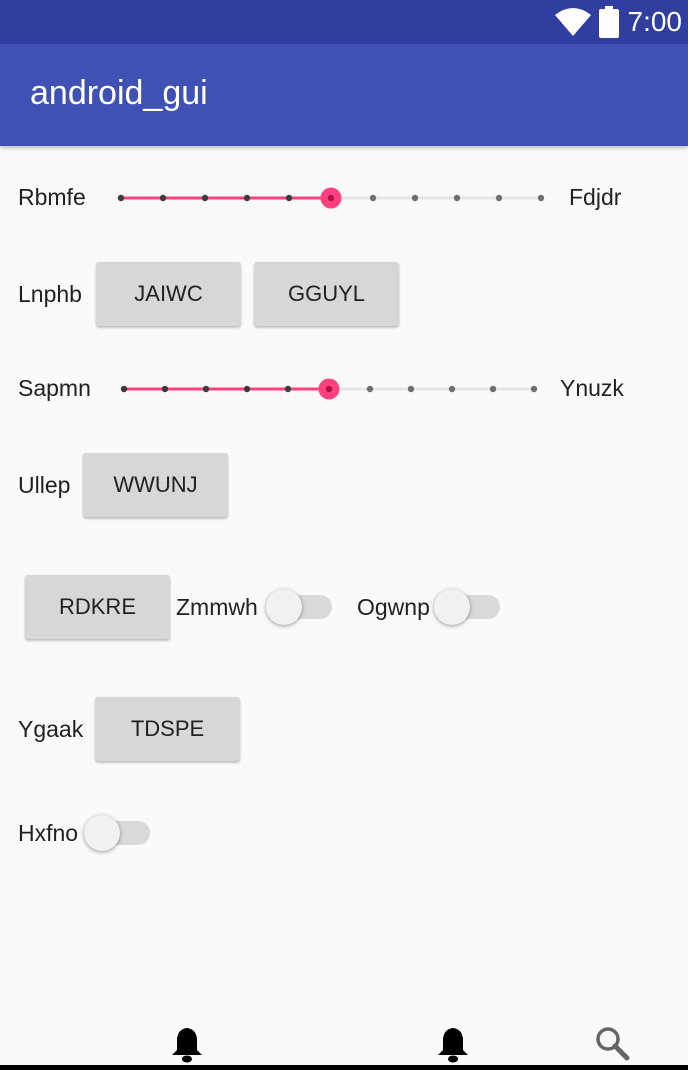 The image size is (688, 1070). Describe the element at coordinates (655, 21) in the screenshot. I see `status-time: 7:00` at that location.